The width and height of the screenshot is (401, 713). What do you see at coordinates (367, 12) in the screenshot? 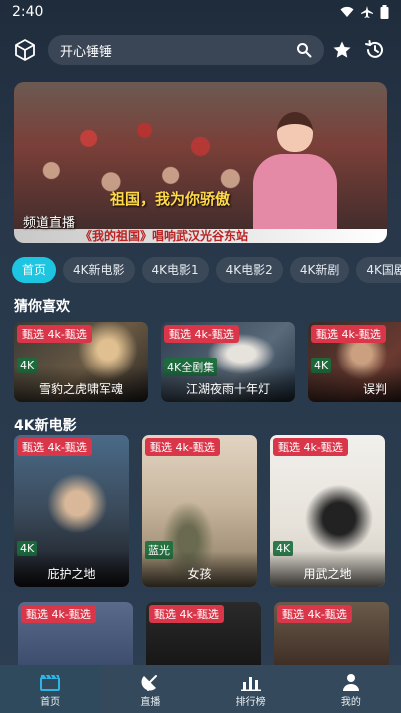
I see `airplane-icon` at bounding box center [367, 12].